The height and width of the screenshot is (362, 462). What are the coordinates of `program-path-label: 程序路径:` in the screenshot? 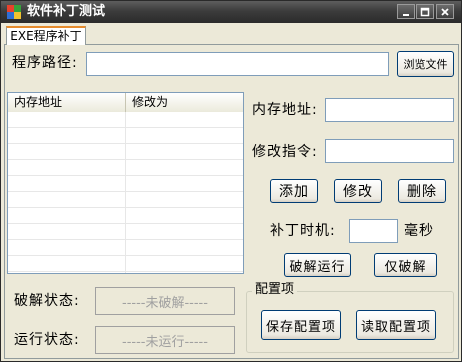 It's located at (45, 63).